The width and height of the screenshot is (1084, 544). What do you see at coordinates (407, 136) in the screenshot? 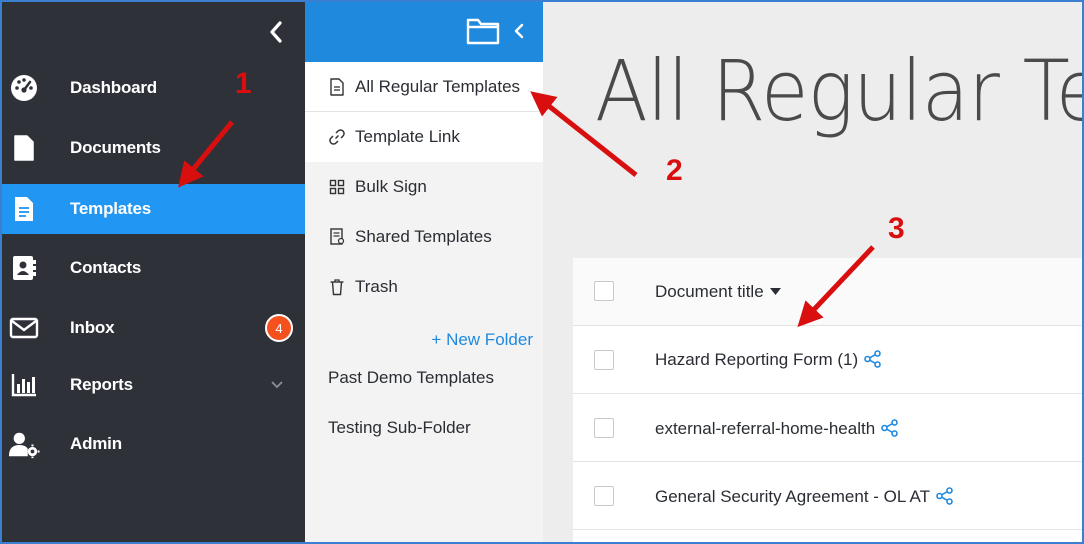
I see `subpanel-item-label: Template Link` at bounding box center [407, 136].